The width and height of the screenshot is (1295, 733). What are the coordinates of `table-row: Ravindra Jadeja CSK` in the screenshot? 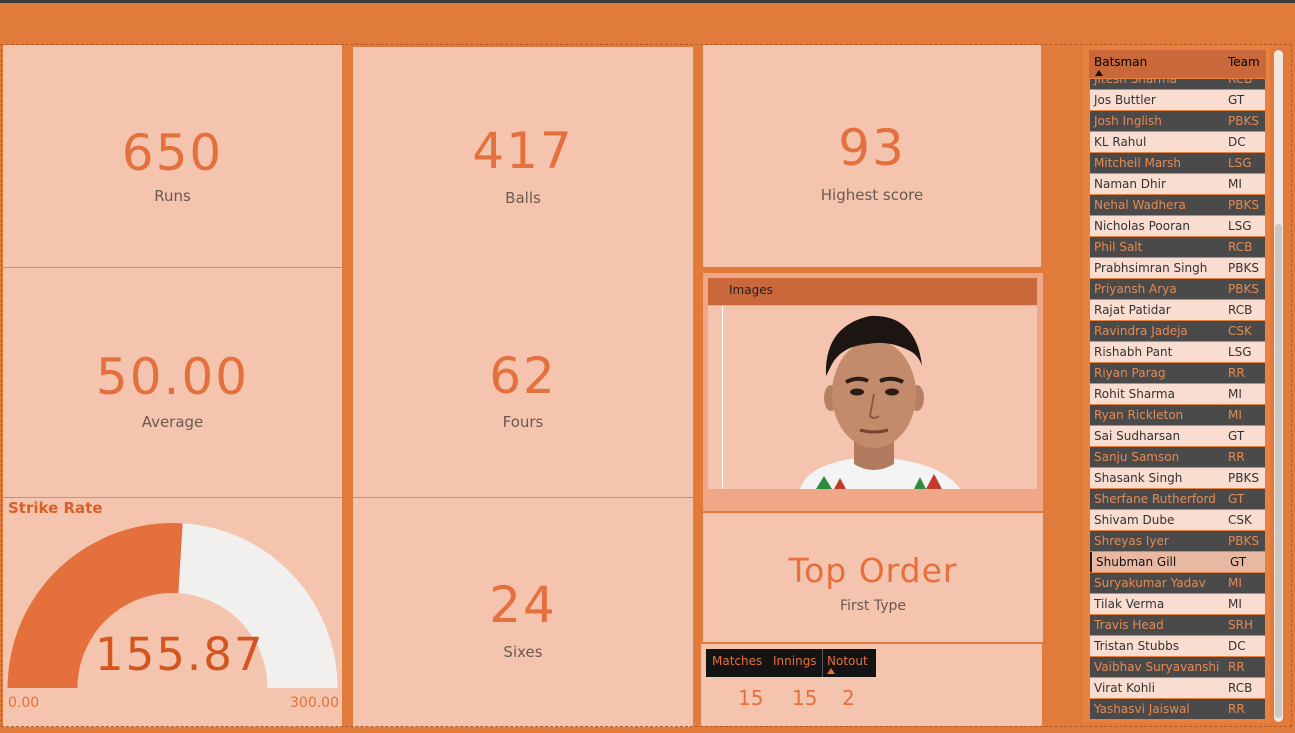 It's located at (1177, 331).